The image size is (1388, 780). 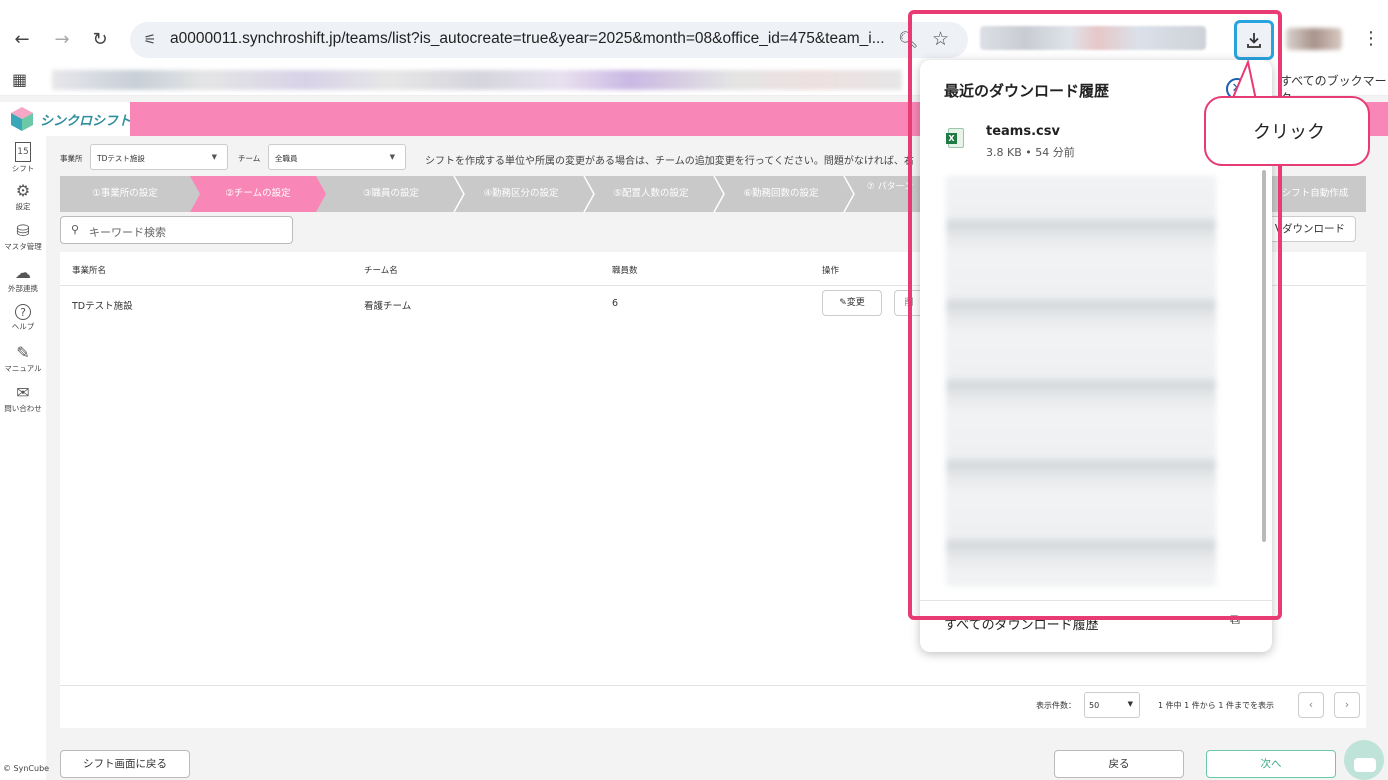 What do you see at coordinates (102, 306) in the screenshot?
I see `cell-office: TDテスト施設` at bounding box center [102, 306].